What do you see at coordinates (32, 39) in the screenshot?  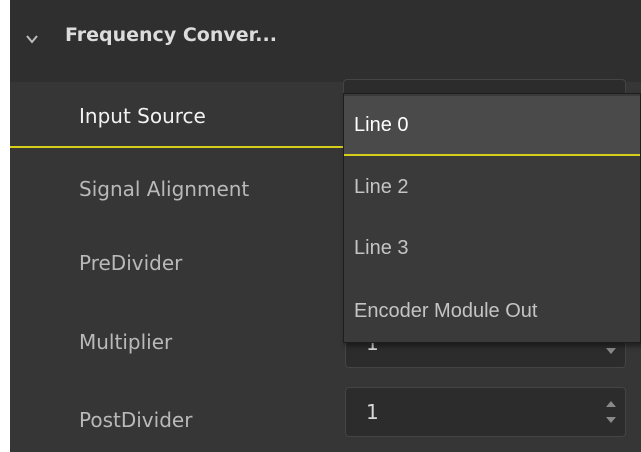 I see `chevron-down-icon` at bounding box center [32, 39].